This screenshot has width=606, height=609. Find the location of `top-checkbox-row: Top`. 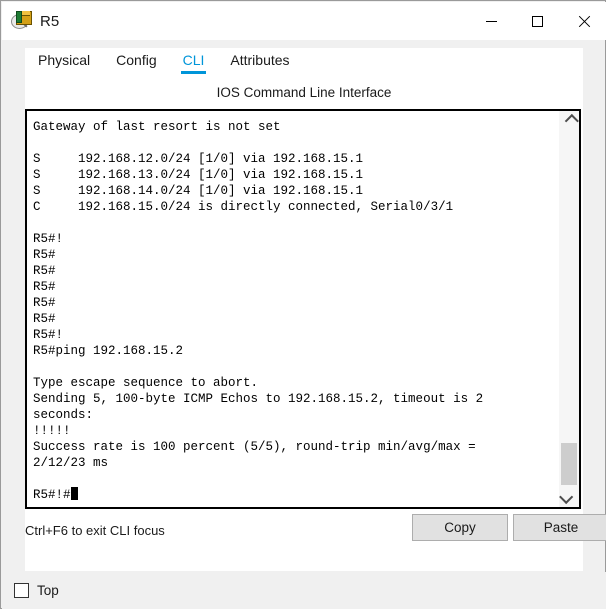

top-checkbox-row: Top is located at coordinates (36, 590).